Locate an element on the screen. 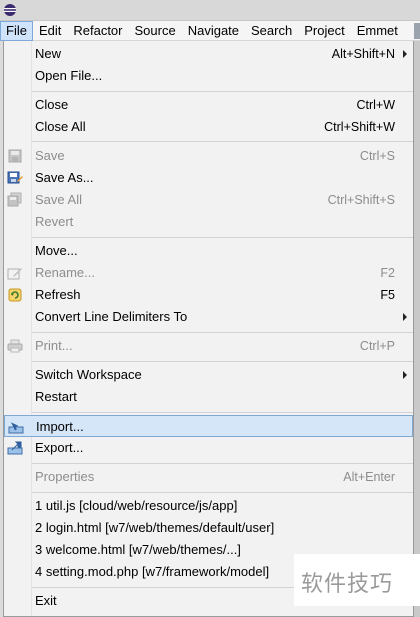  eclipse-app-icon is located at coordinates (10, 10).